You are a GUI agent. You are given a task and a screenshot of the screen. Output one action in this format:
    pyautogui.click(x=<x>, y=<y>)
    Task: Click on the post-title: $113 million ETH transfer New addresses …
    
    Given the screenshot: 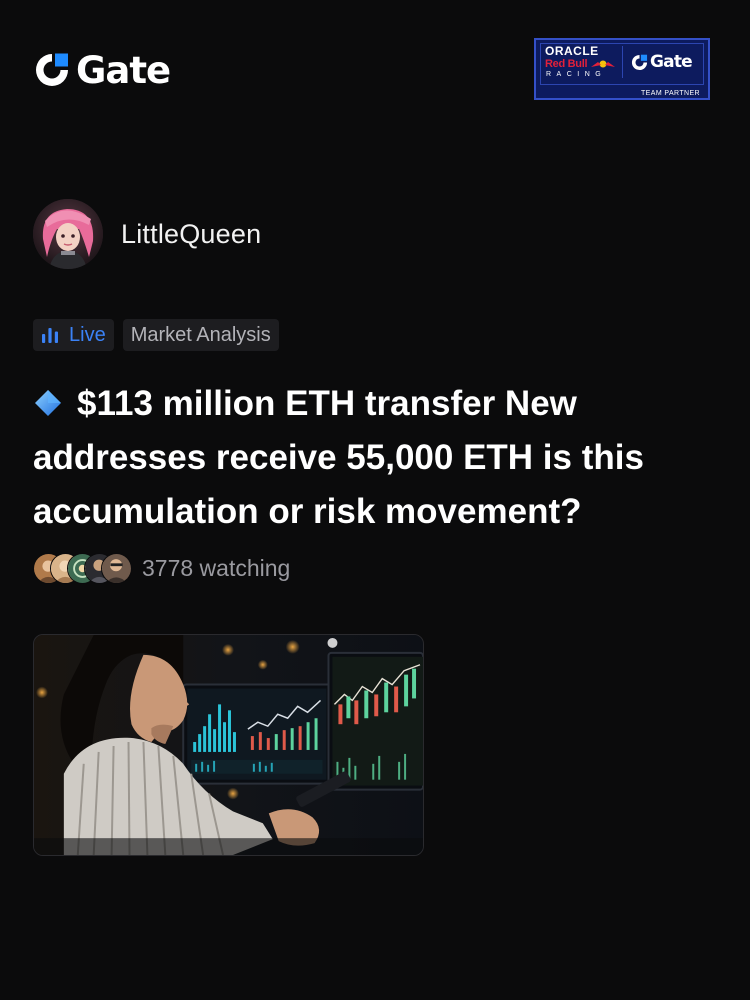 What is the action you would take?
    pyautogui.click(x=378, y=458)
    